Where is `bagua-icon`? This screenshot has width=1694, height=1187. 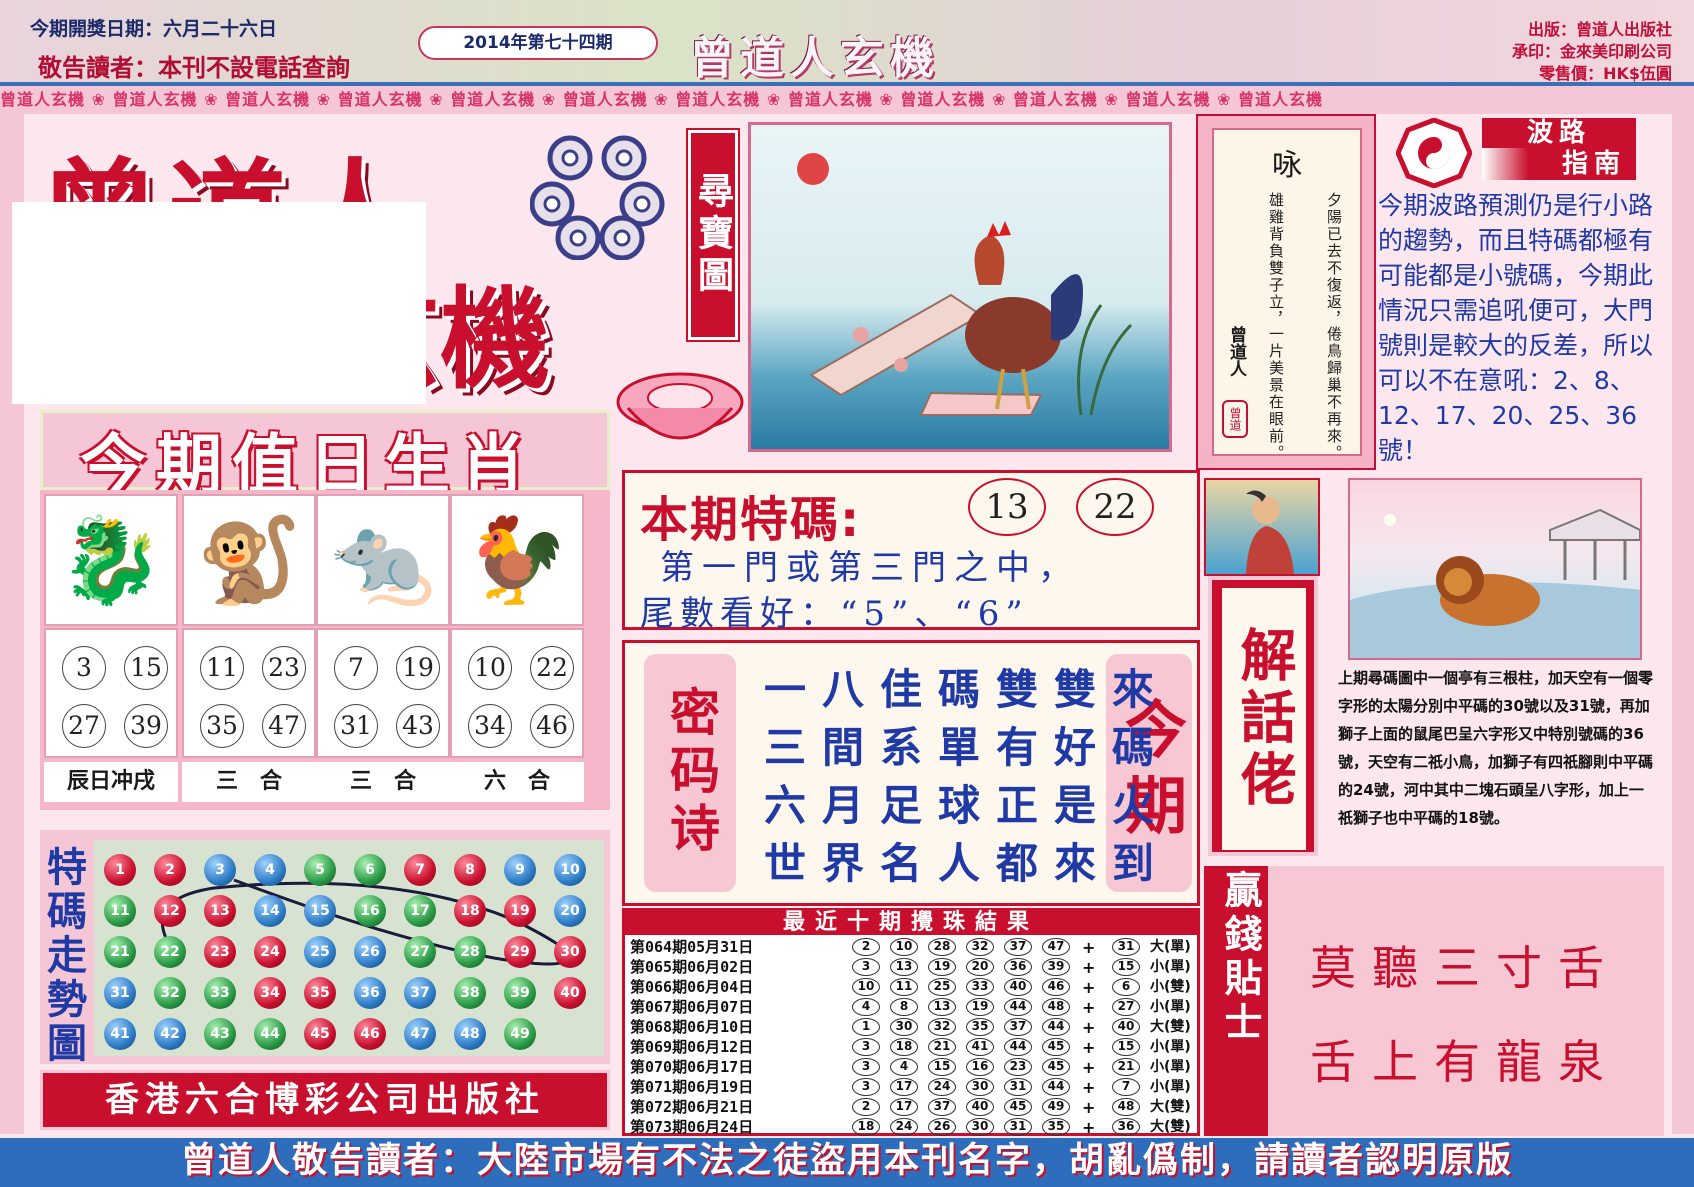 bagua-icon is located at coordinates (1434, 153).